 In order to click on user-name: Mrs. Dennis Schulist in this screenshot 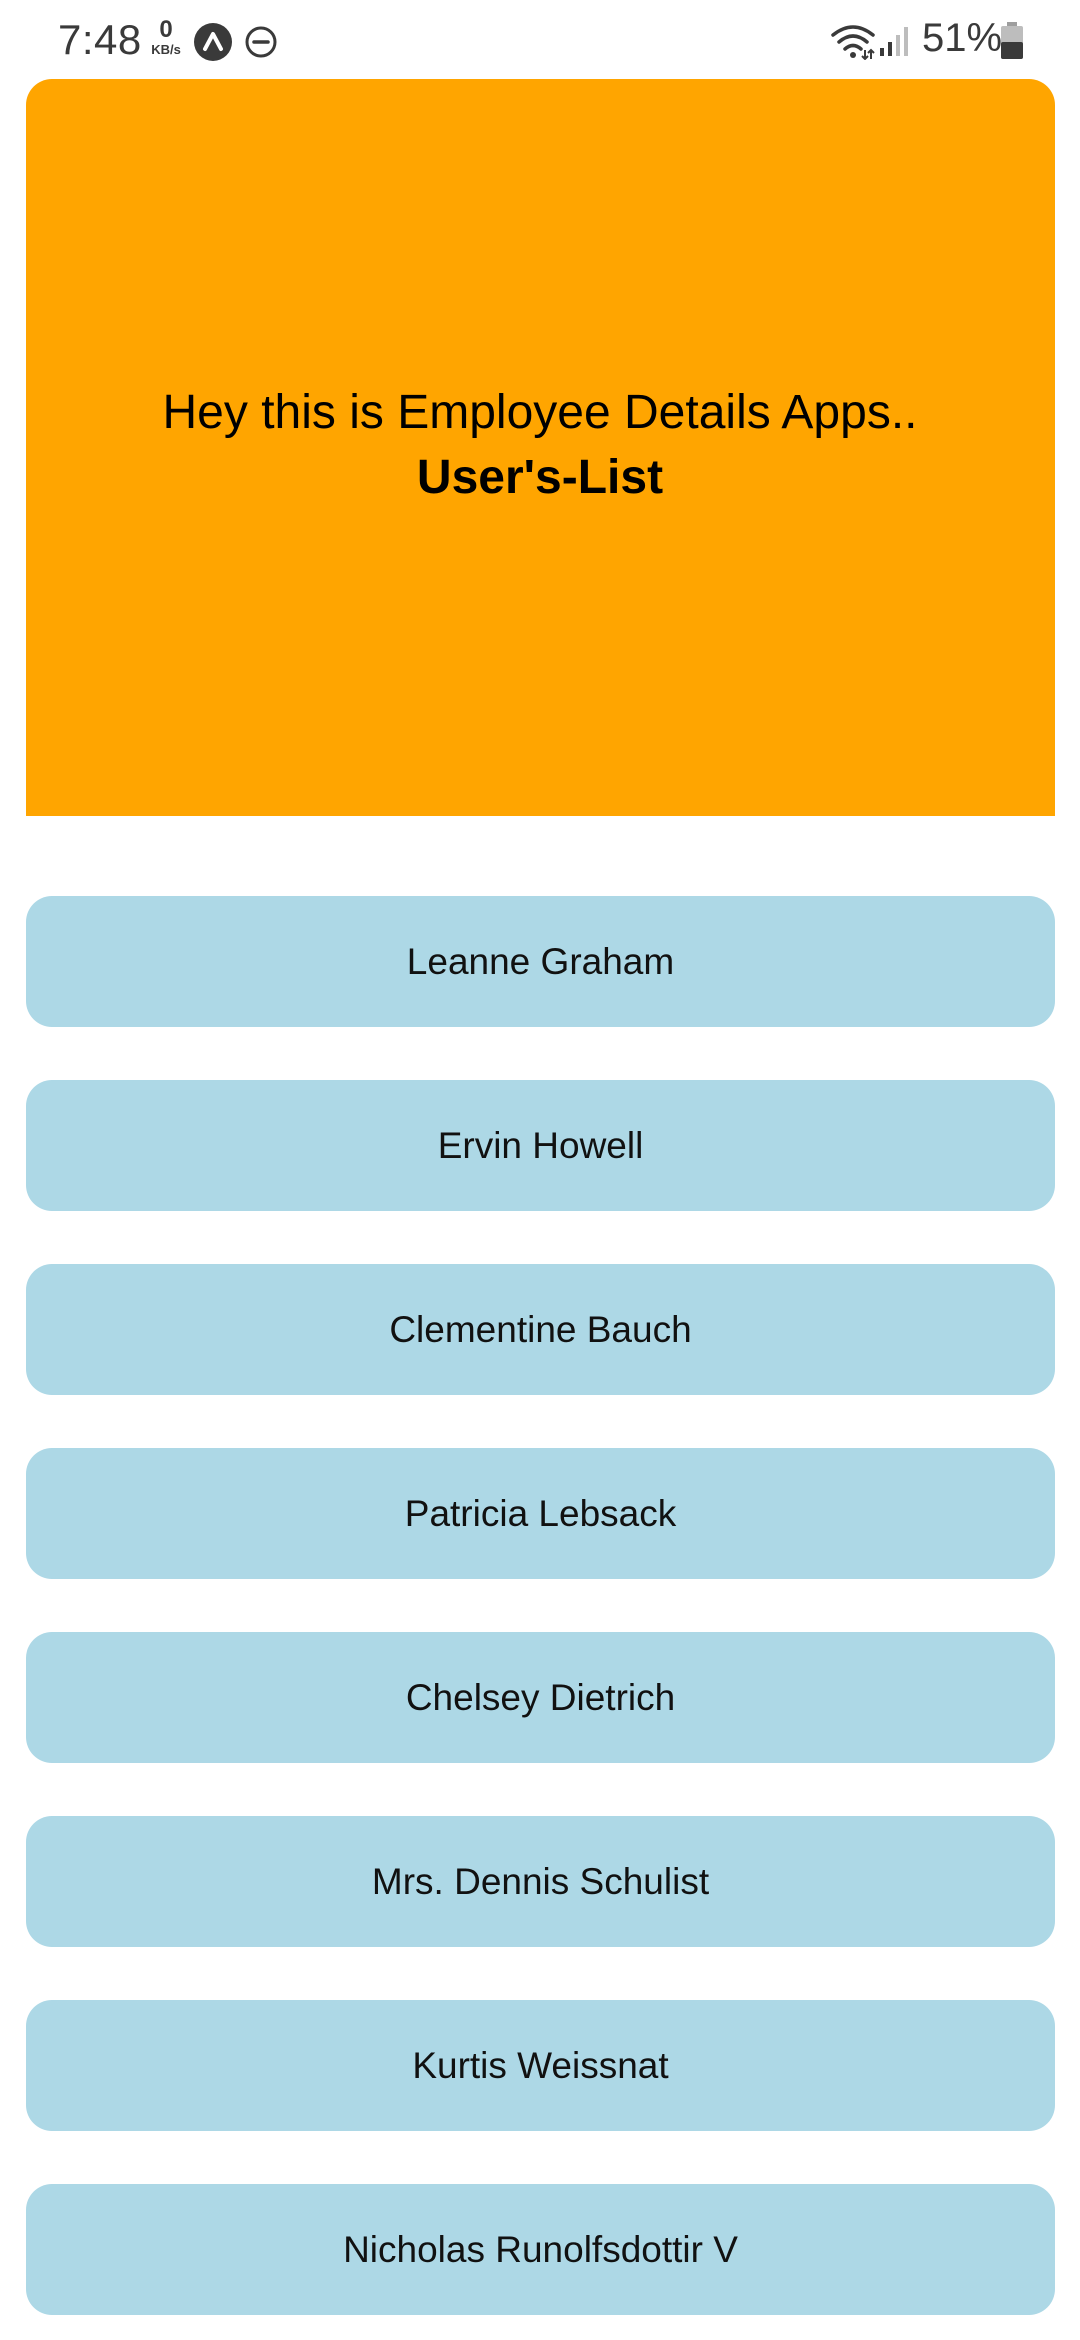, I will do `click(540, 1881)`.